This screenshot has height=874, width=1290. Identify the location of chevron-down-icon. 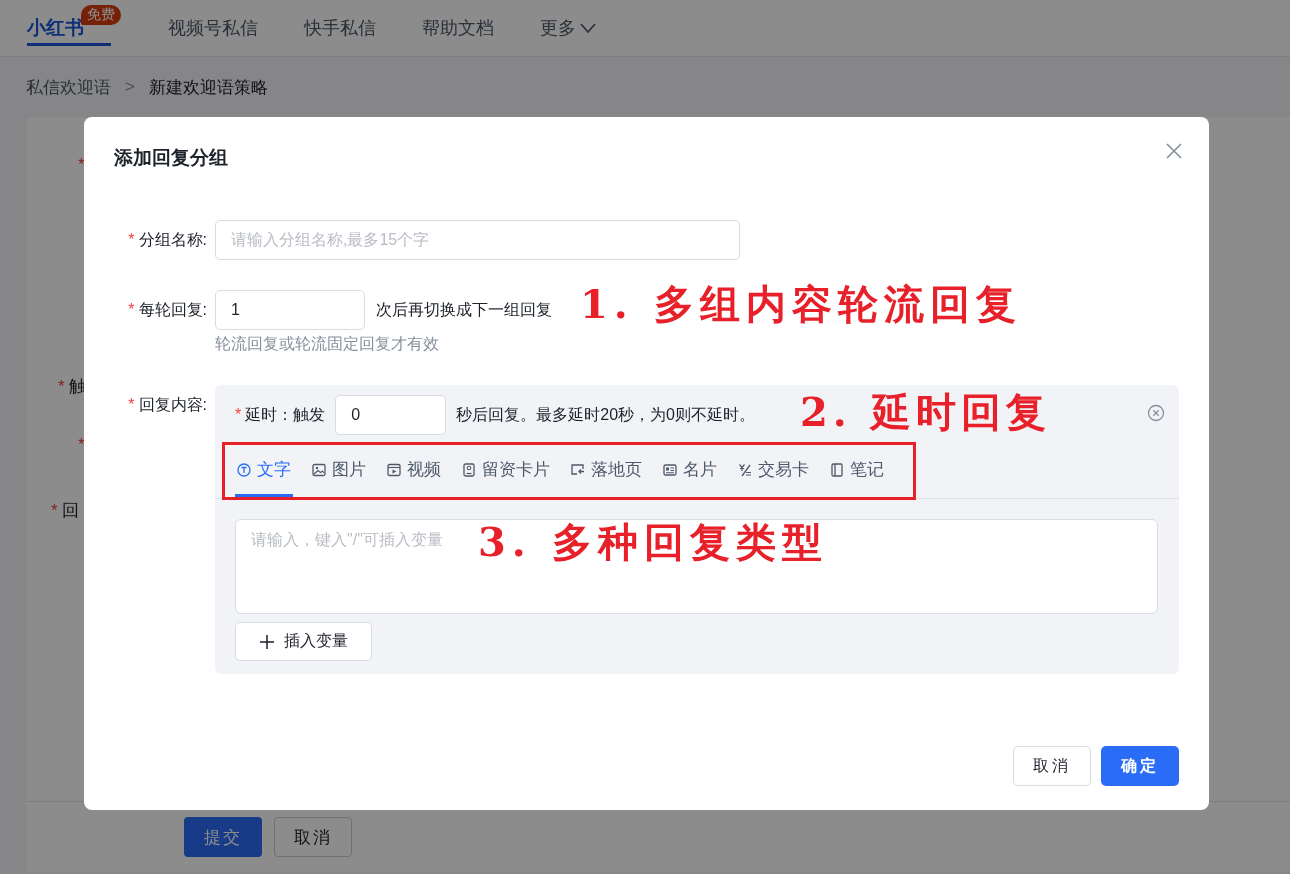
(588, 28).